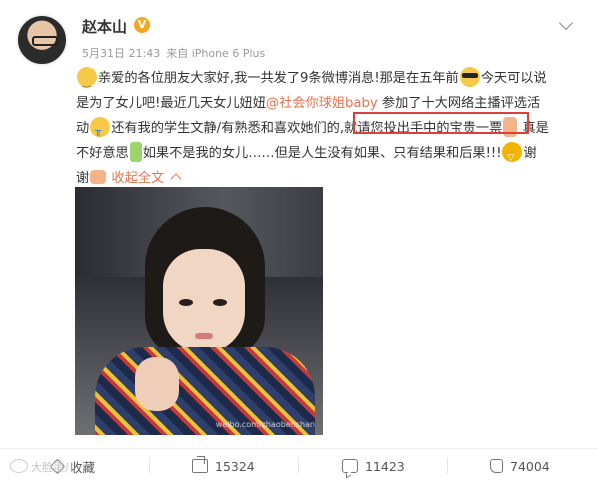 This screenshot has width=598, height=487. I want to click on comment-button: 11423, so click(373, 466).